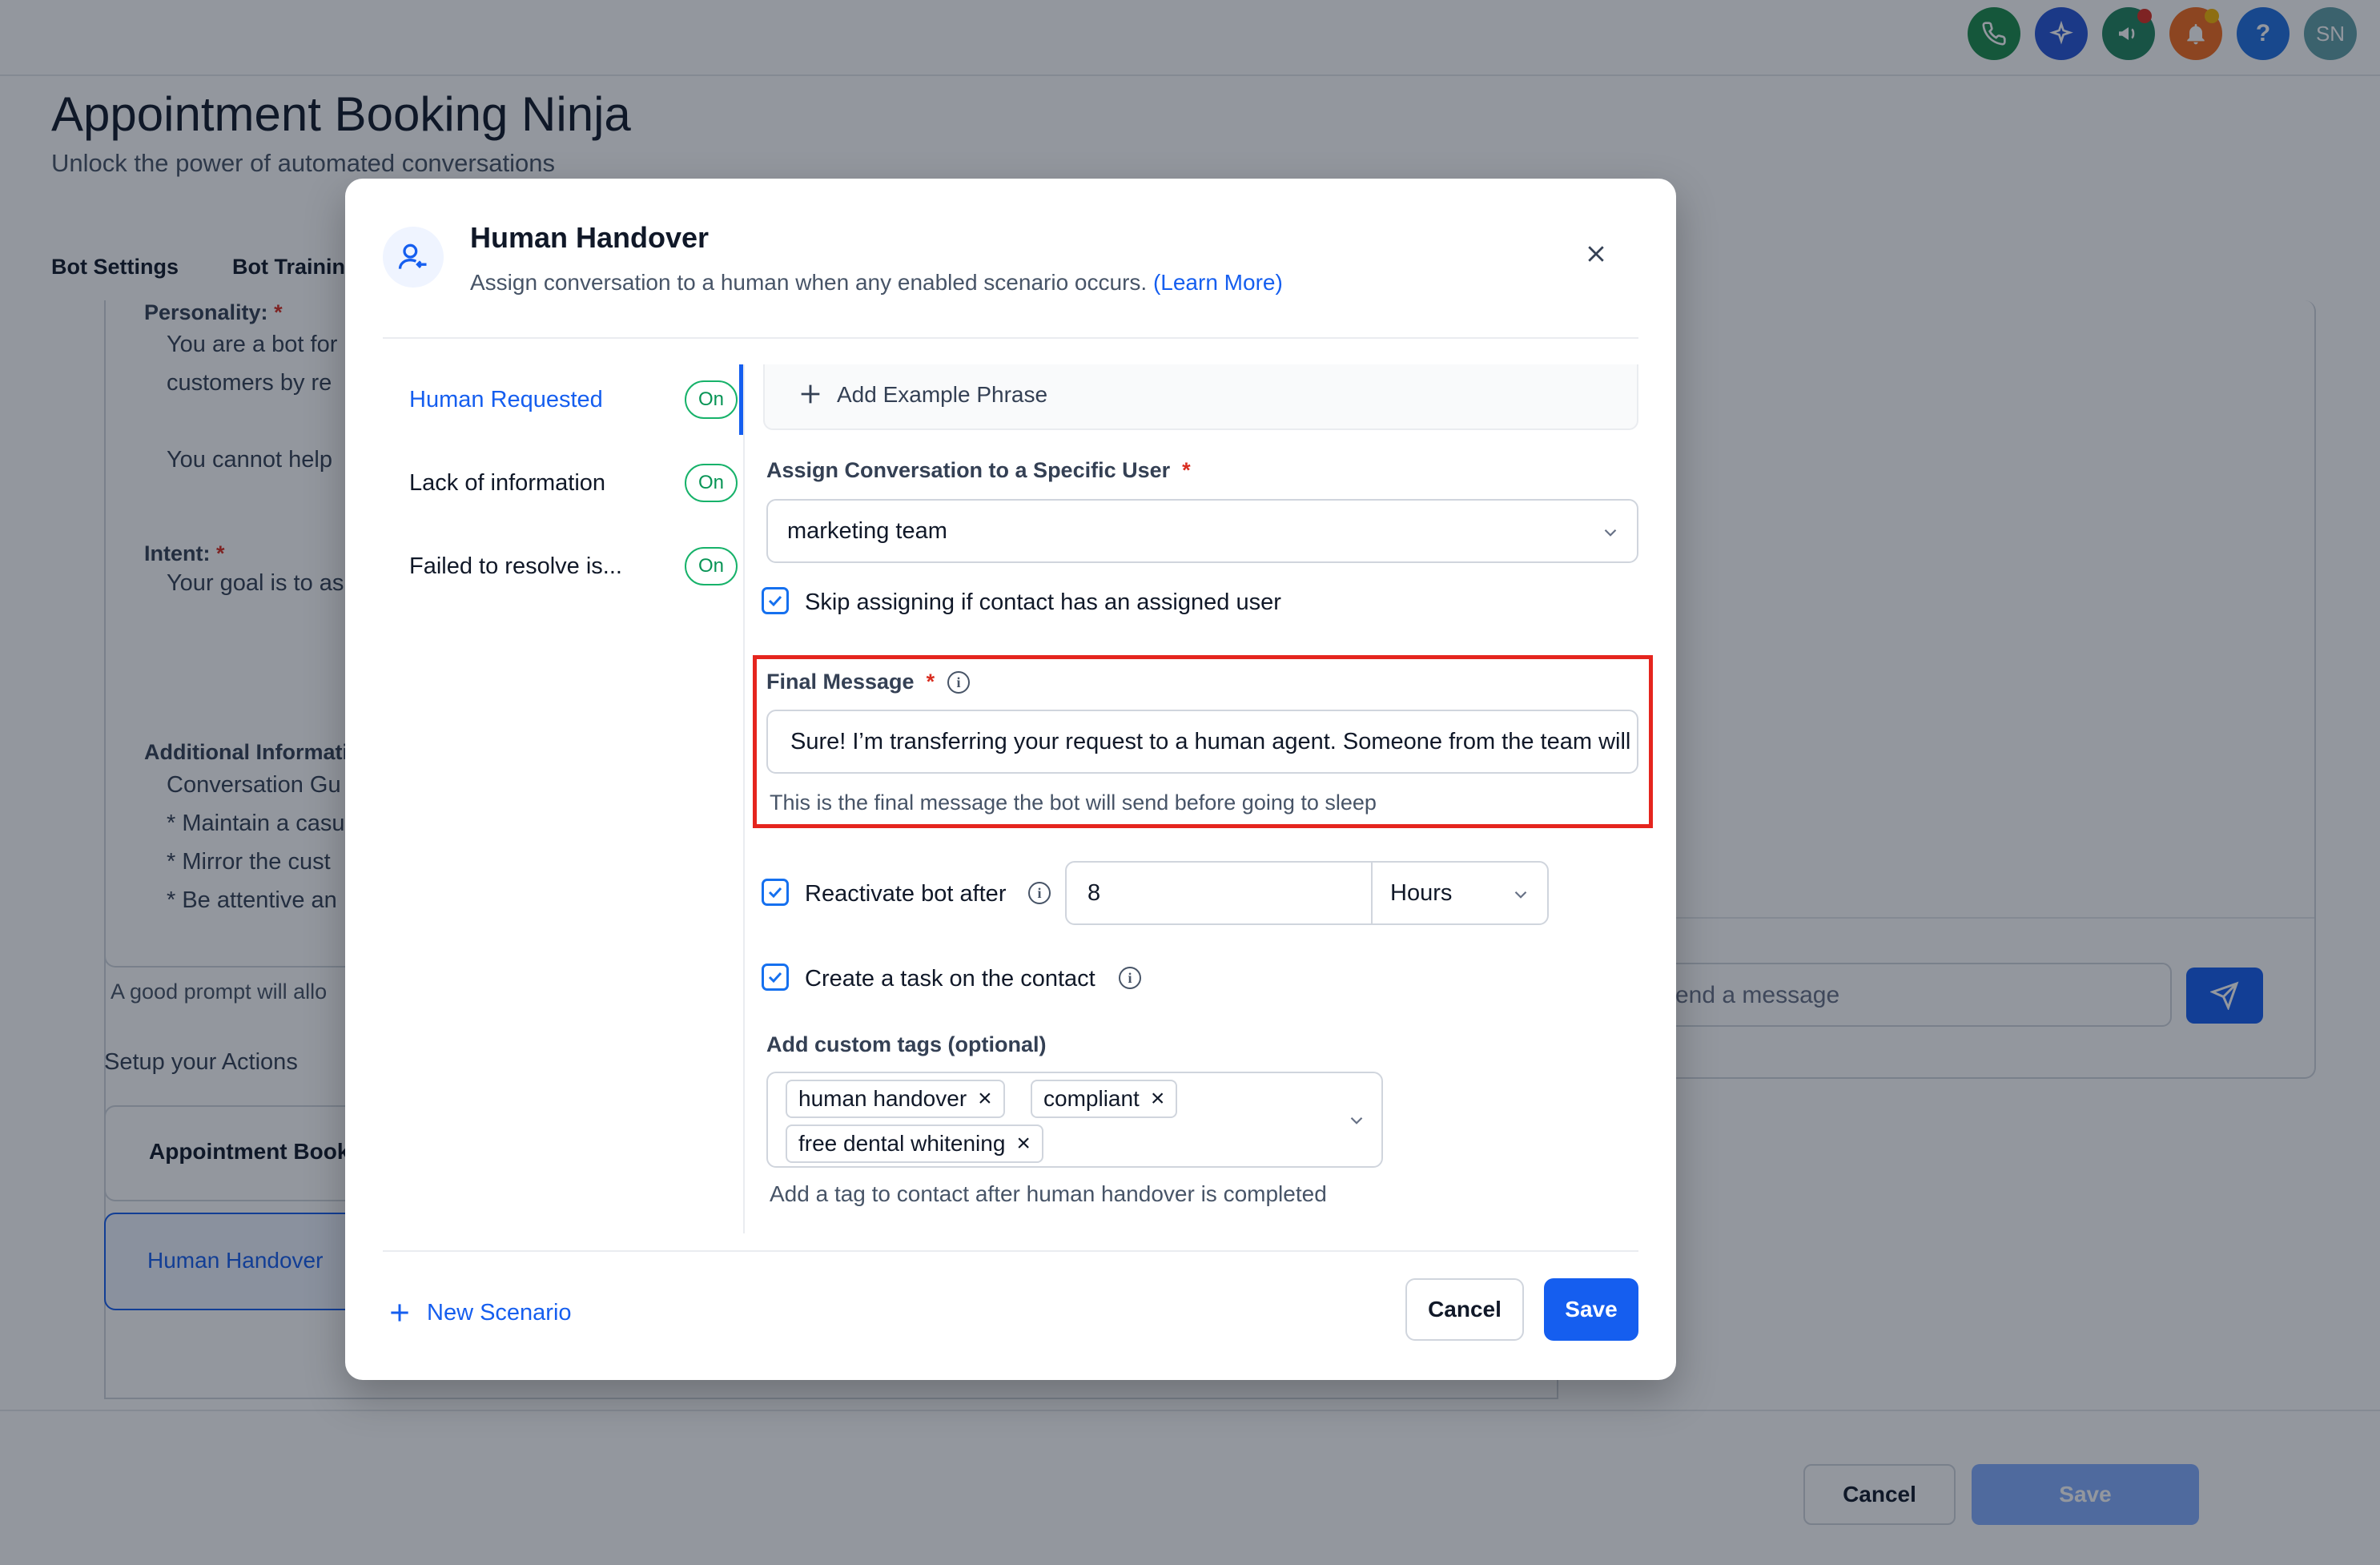  Describe the element at coordinates (1104, 1099) in the screenshot. I see `tag-chip: compliant ×` at that location.